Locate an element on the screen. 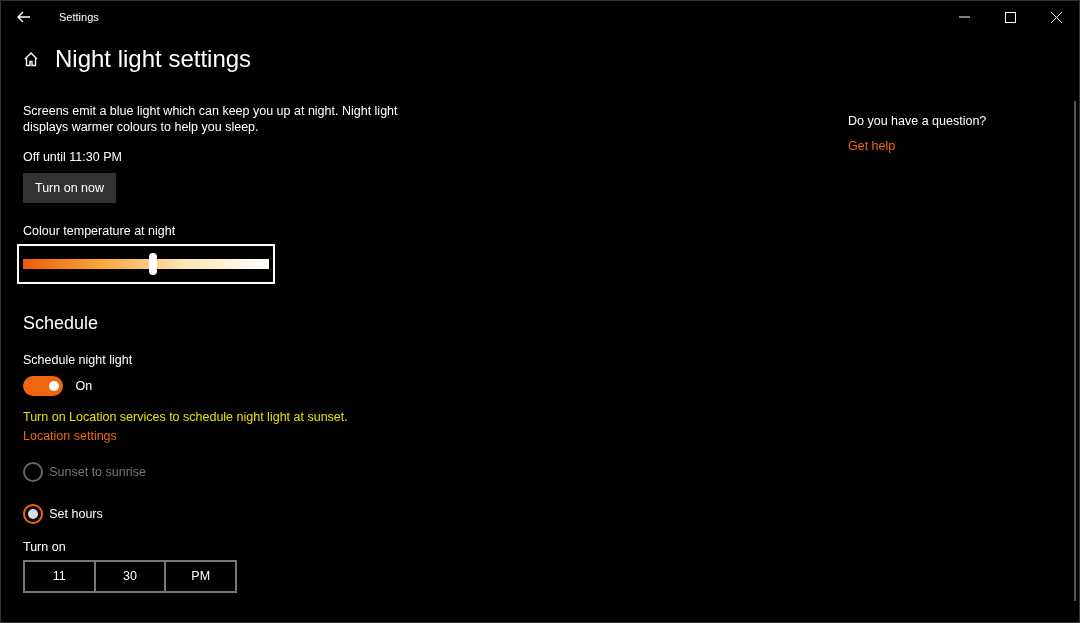 The height and width of the screenshot is (623, 1080). description-text: Screens emit a blue light which can keep you up at night. Night light displays warmer colours to help you sleep. is located at coordinates (211, 119).